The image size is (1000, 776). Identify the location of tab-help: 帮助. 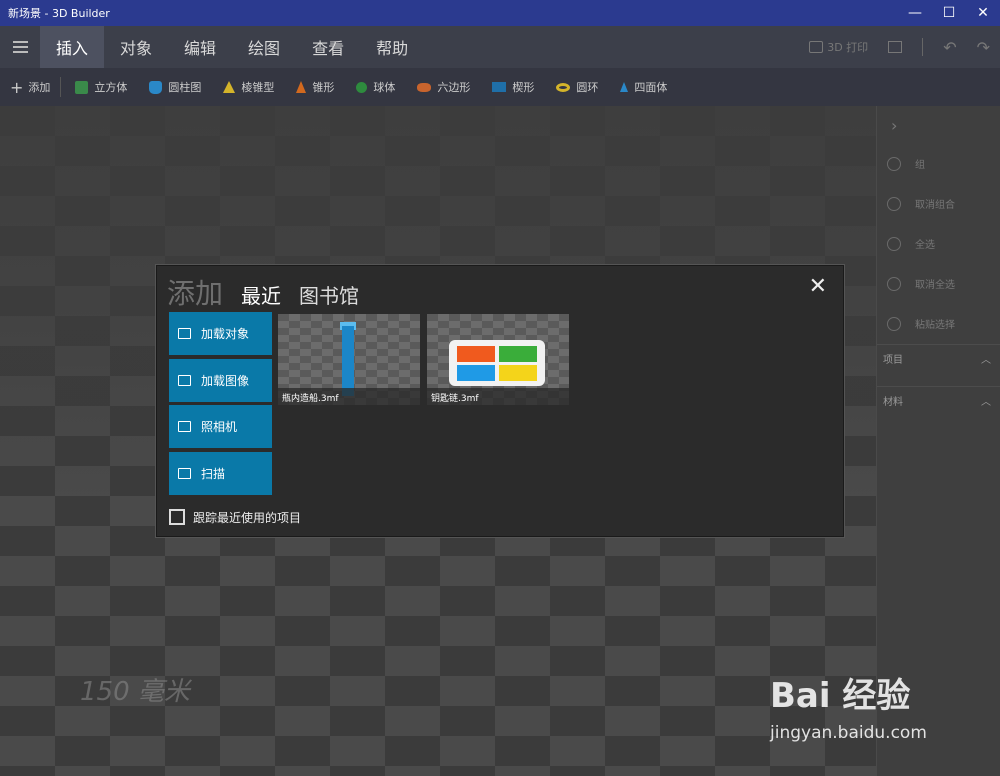
(392, 47).